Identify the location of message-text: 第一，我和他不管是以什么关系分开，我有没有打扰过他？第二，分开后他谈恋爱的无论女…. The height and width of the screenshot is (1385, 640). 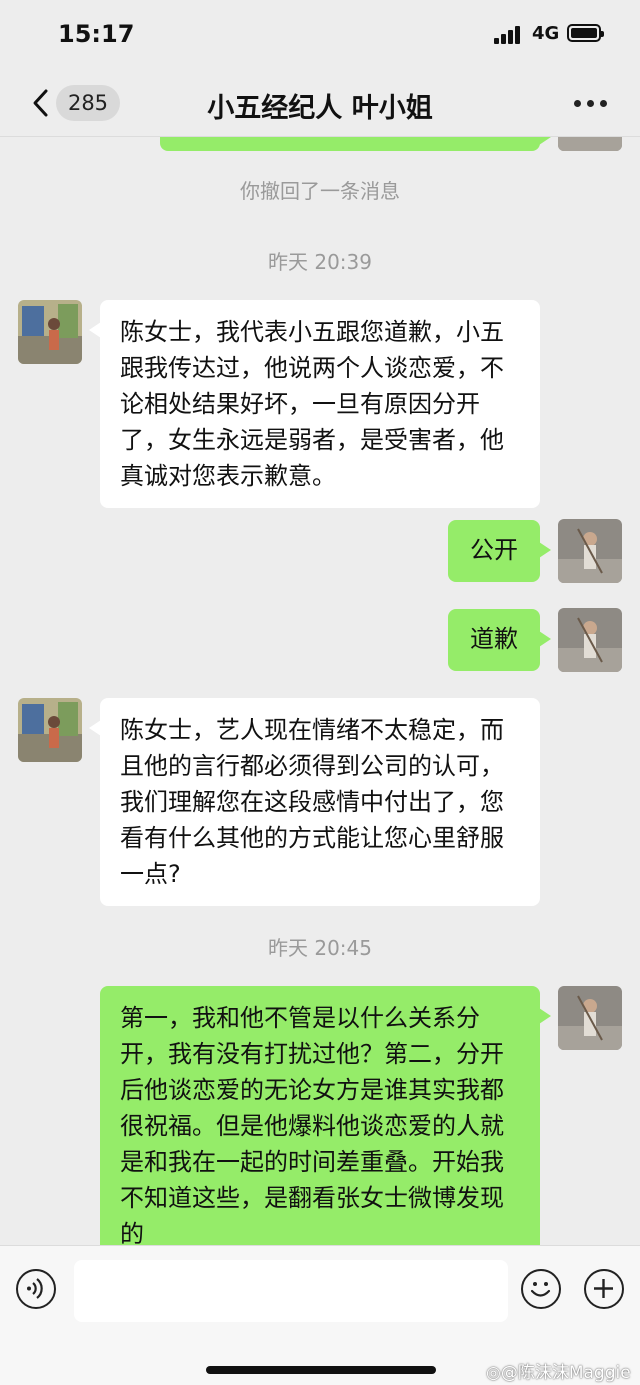
(312, 1124).